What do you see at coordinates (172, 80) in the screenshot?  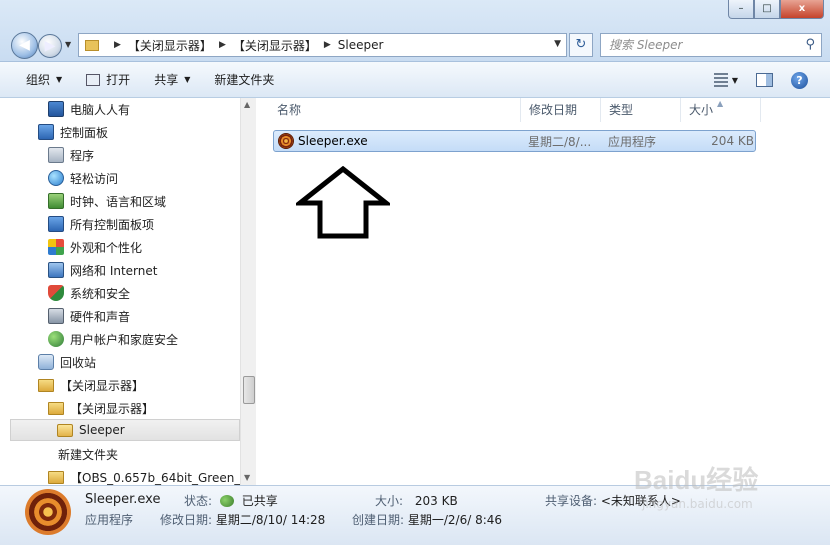 I see `share-button: 共享 ▼` at bounding box center [172, 80].